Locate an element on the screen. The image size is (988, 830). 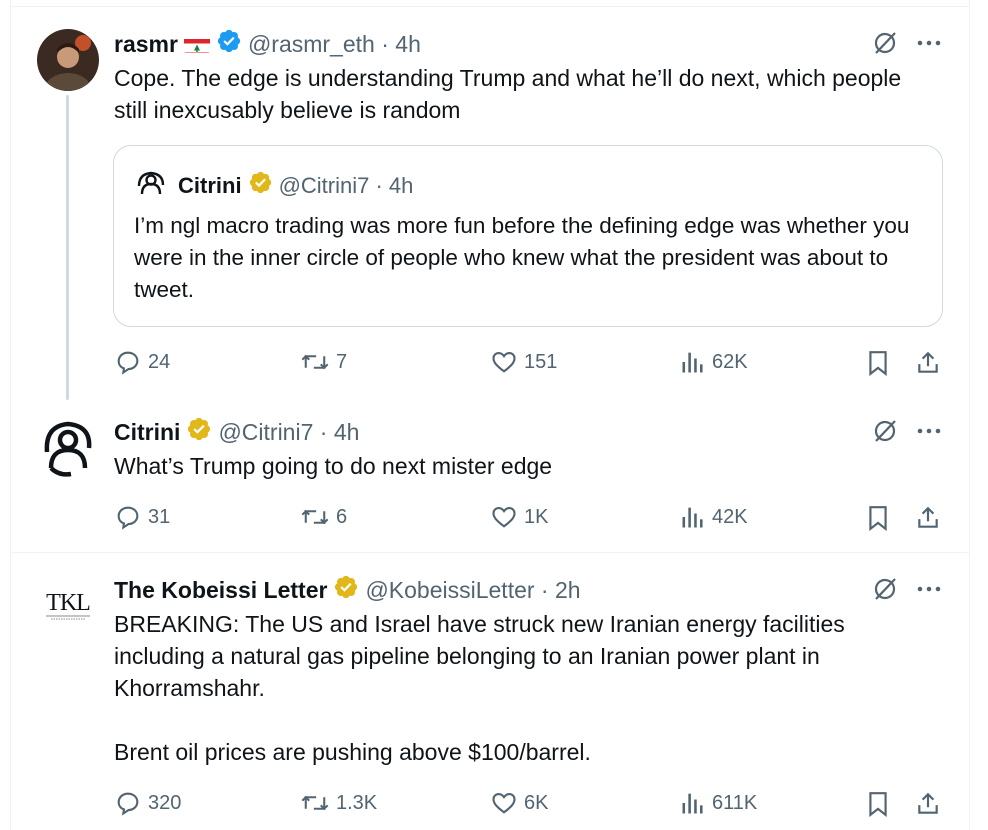
timestamp: 2h is located at coordinates (568, 590).